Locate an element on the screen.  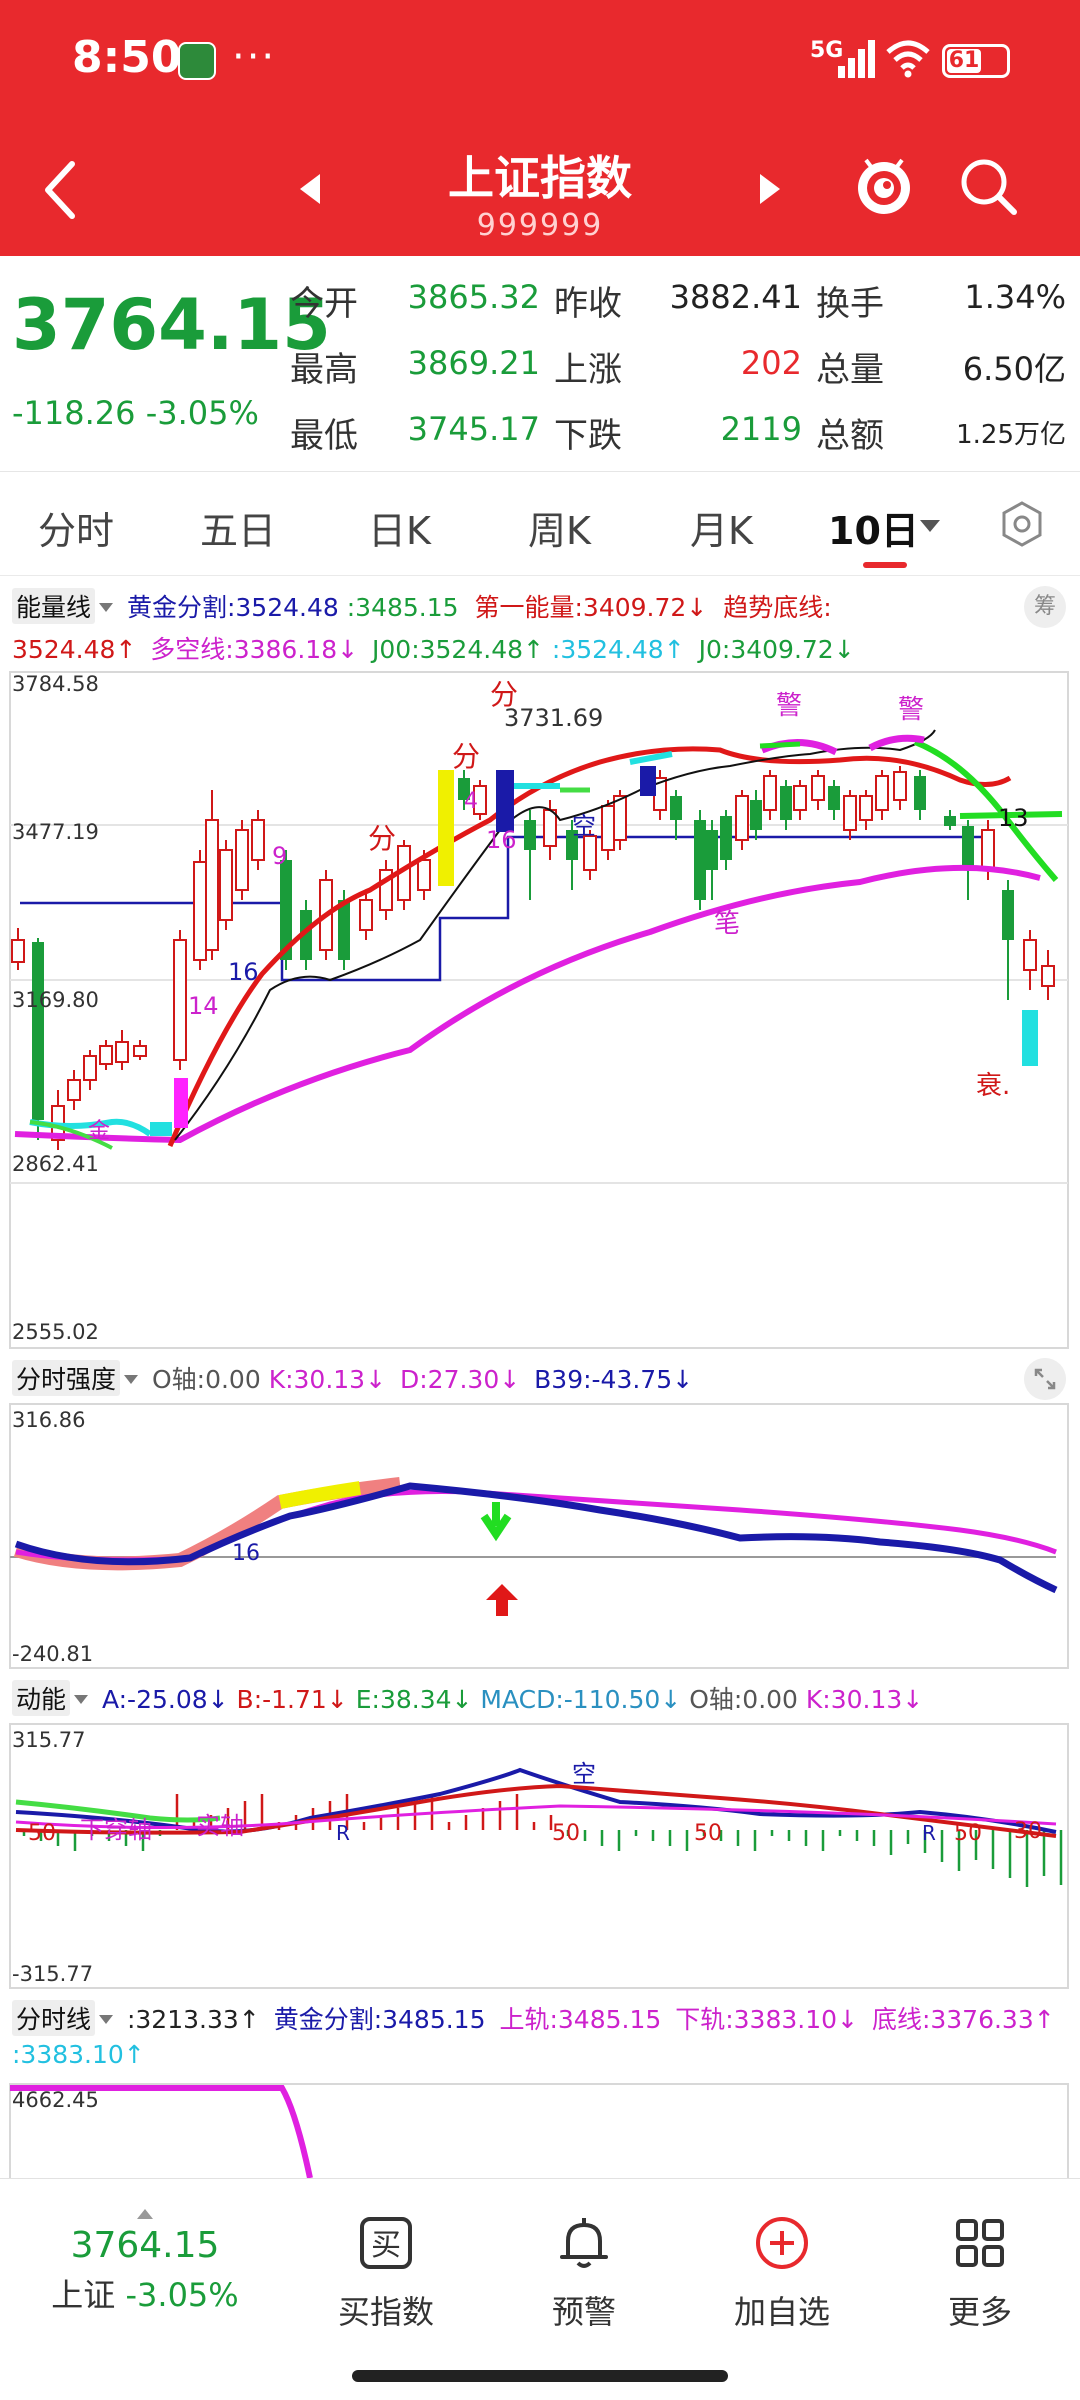
next-stock-icon is located at coordinates (770, 189).